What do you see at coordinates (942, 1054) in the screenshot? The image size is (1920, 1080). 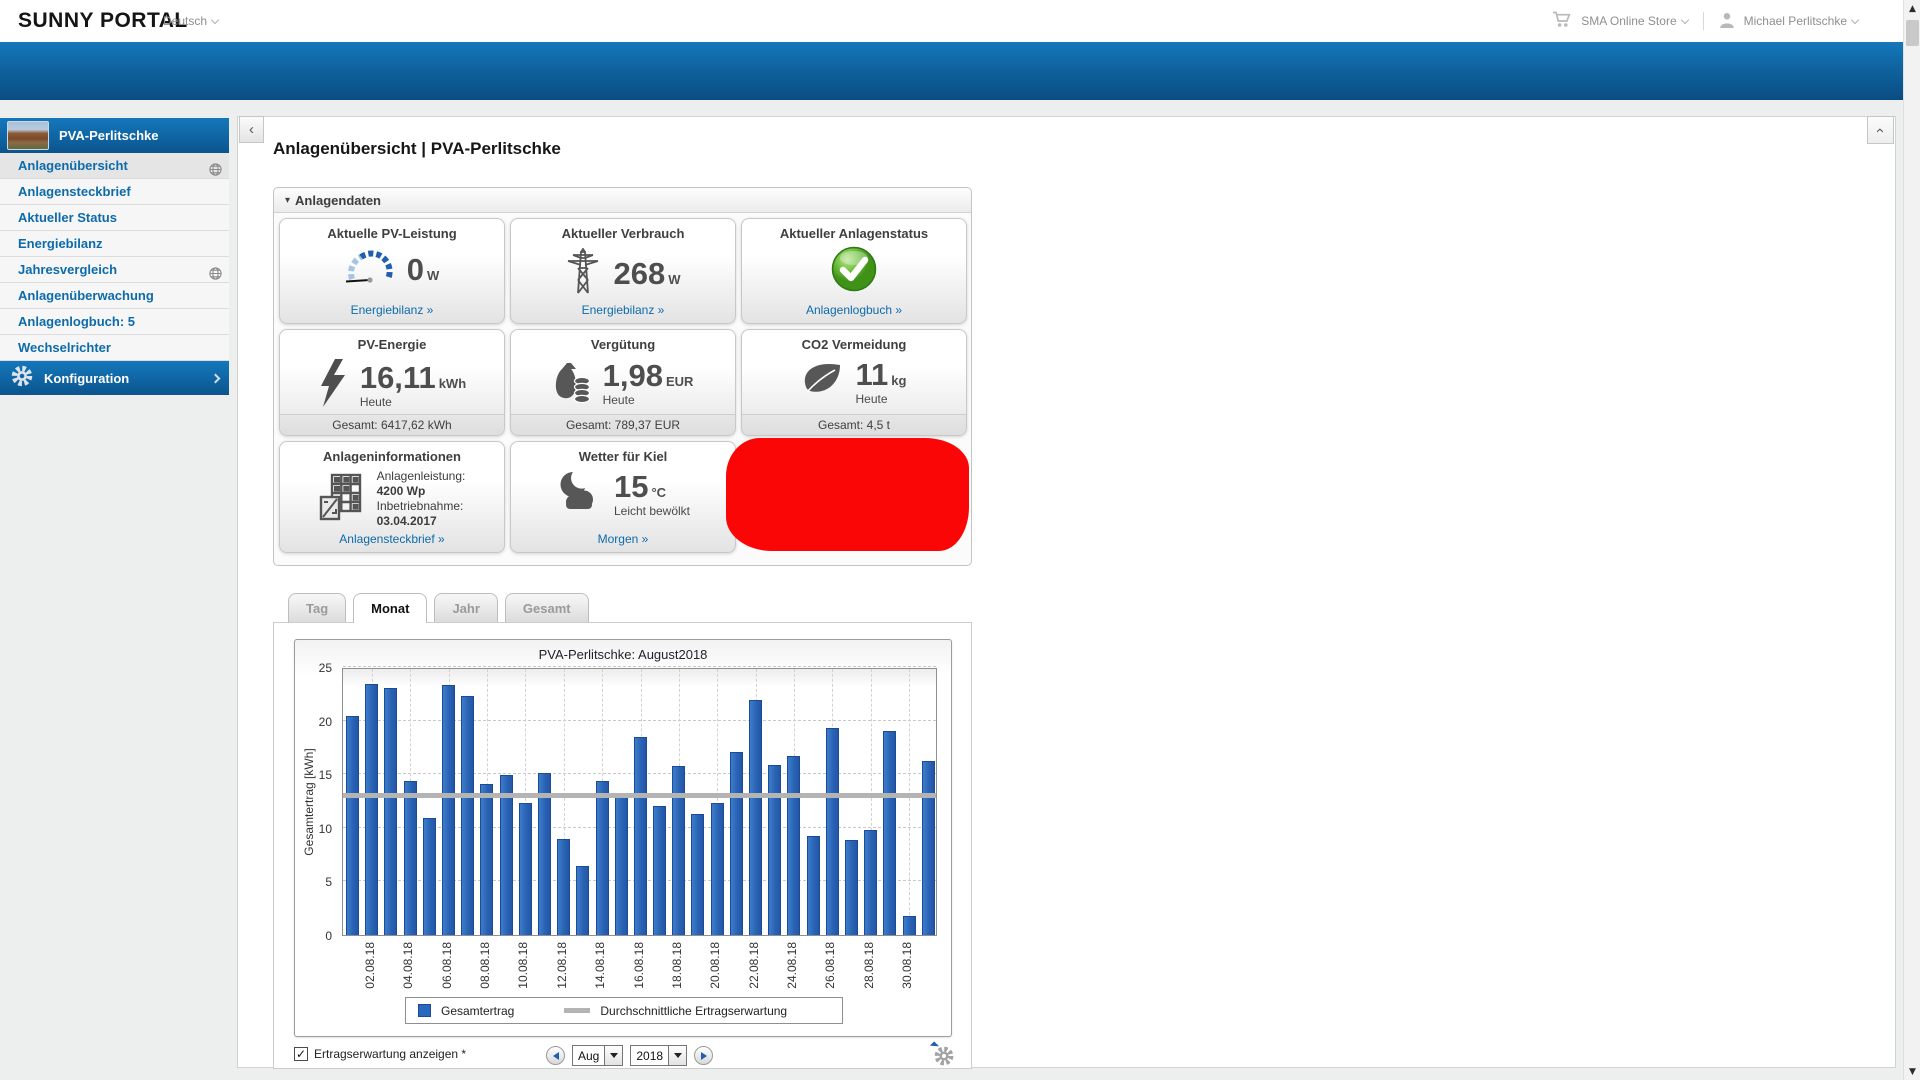 I see `chart-settings-button` at bounding box center [942, 1054].